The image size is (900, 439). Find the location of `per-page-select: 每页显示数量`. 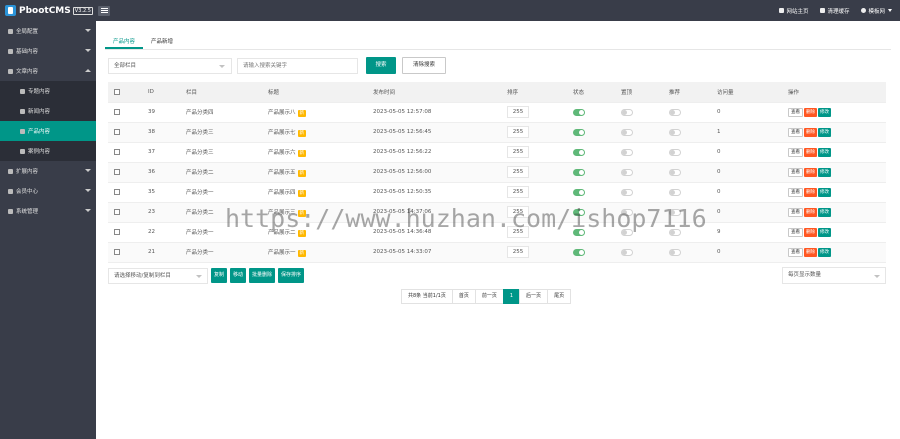

per-page-select: 每页显示数量 is located at coordinates (834, 275).